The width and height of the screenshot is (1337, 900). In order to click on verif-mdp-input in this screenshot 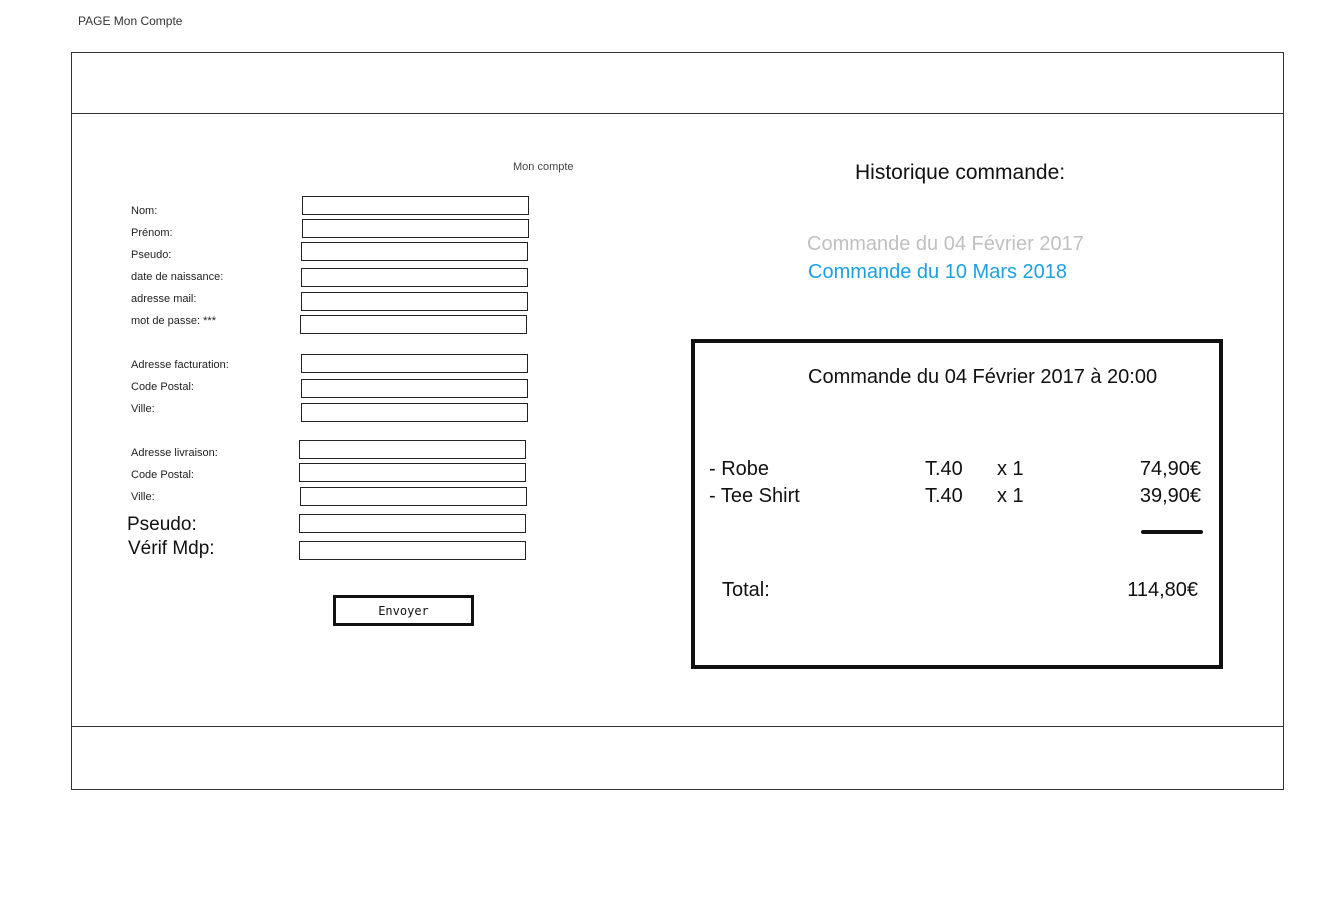, I will do `click(412, 550)`.